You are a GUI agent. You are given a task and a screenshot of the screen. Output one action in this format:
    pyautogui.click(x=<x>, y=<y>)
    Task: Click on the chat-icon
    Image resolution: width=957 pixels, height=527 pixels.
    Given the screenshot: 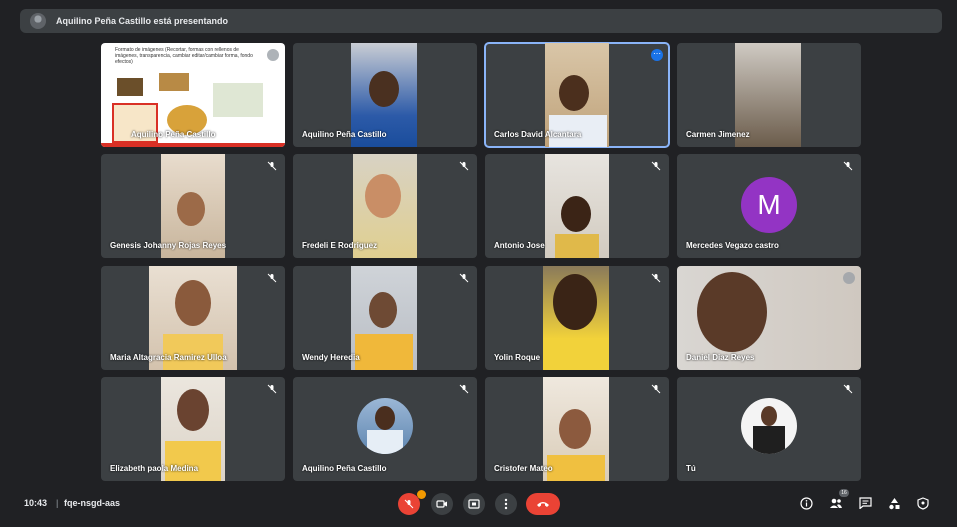 What is the action you would take?
    pyautogui.click(x=865, y=503)
    